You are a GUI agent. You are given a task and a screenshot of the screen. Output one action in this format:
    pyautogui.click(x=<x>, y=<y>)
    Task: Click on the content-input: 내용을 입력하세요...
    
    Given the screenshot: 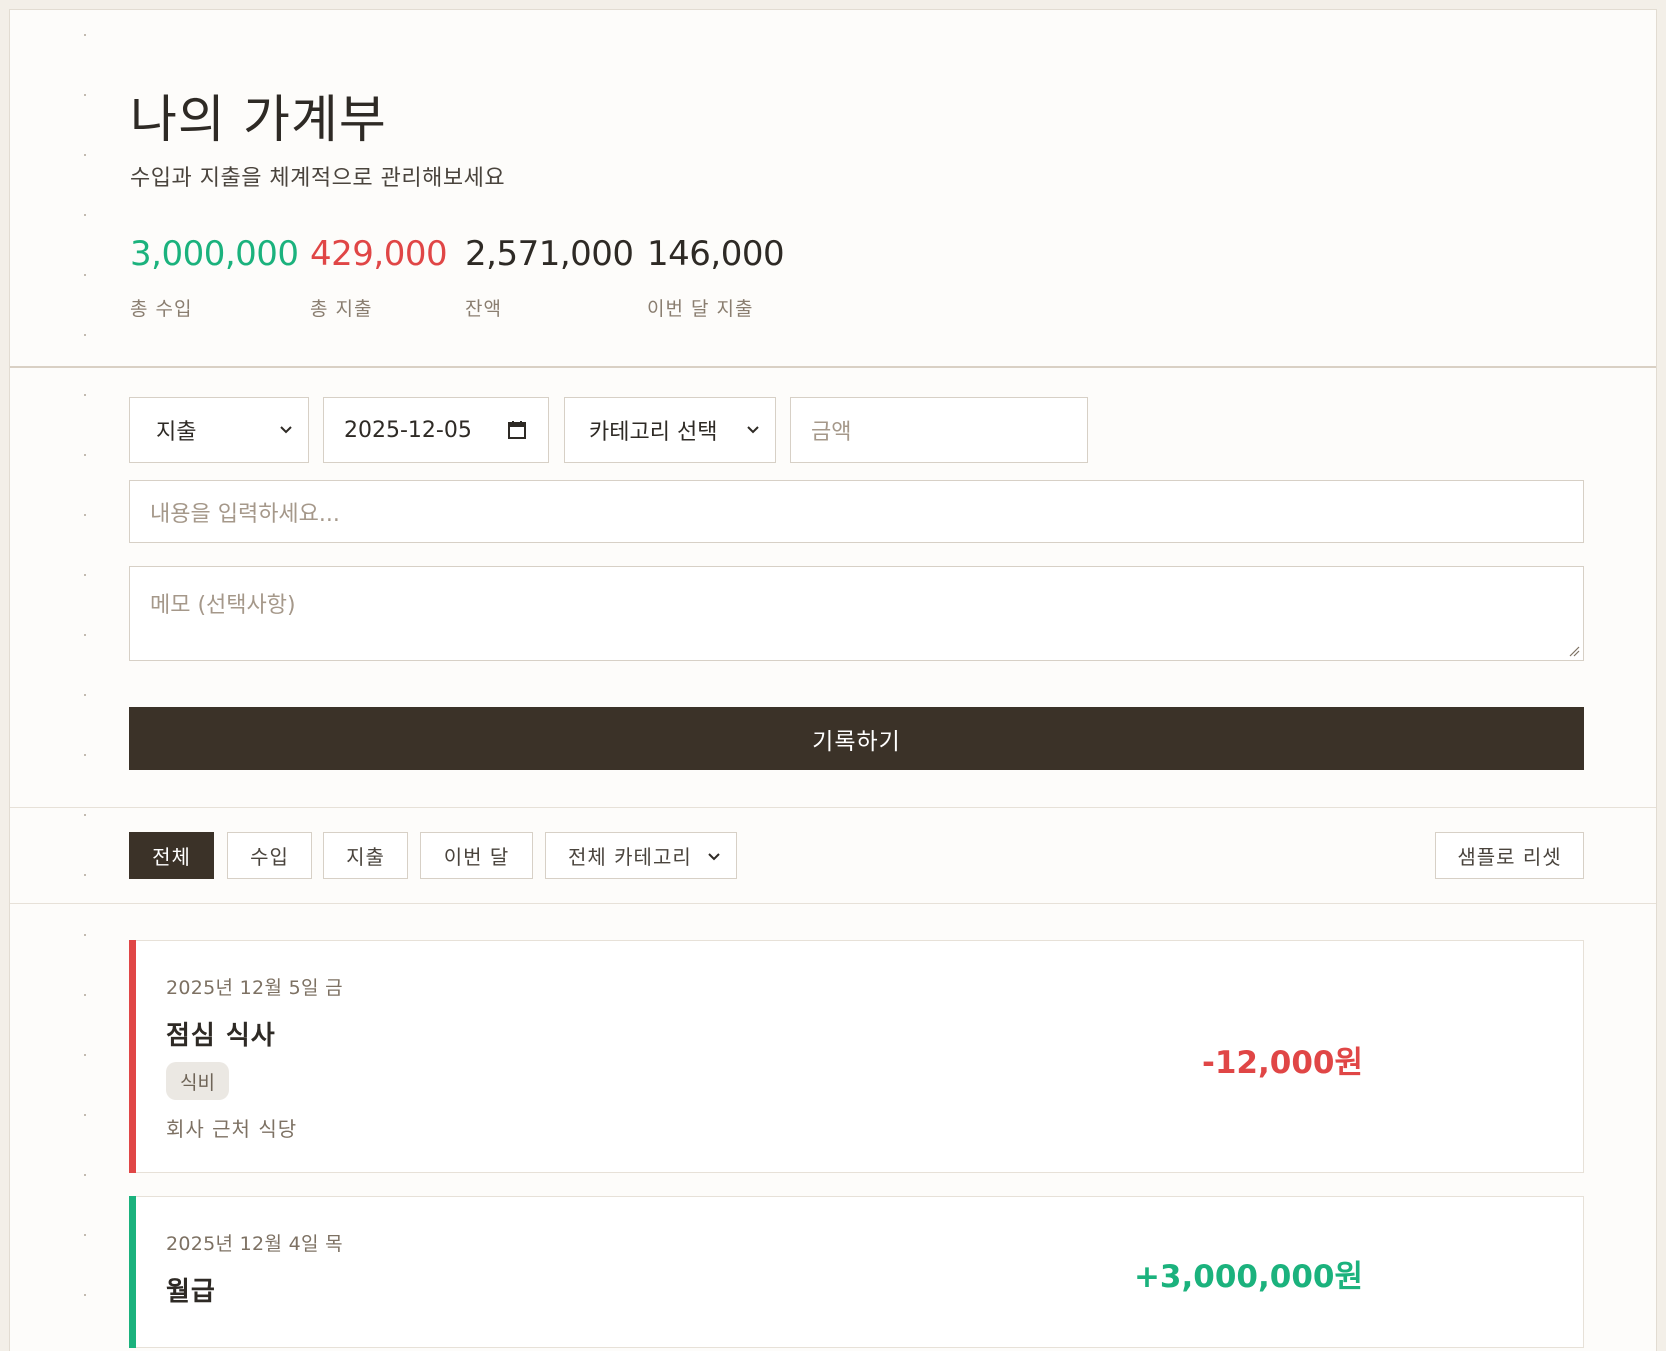 What is the action you would take?
    pyautogui.click(x=856, y=511)
    